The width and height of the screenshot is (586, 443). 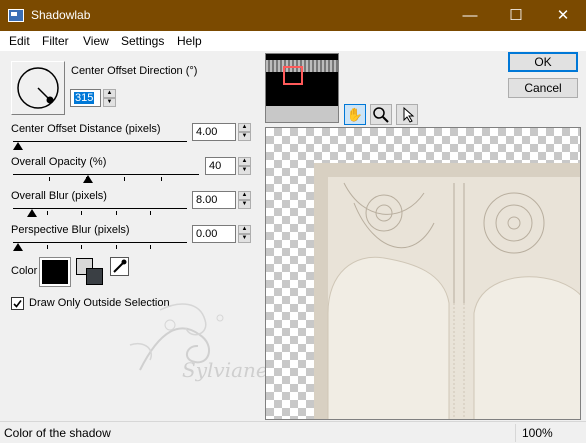 What do you see at coordinates (32, 213) in the screenshot?
I see `blur-slider-thumb` at bounding box center [32, 213].